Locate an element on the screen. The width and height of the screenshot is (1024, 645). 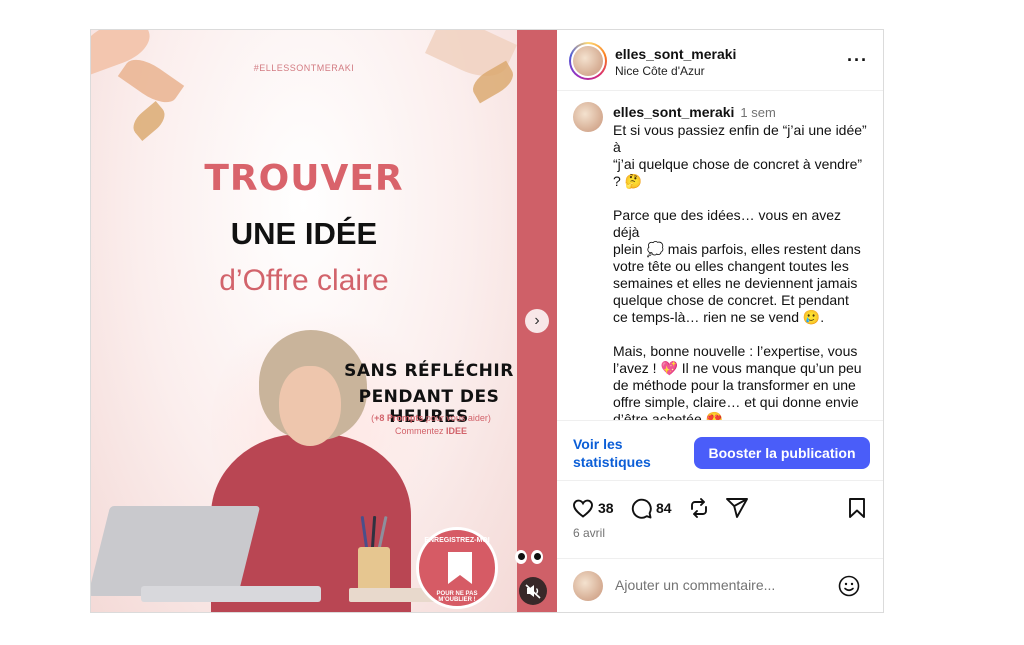
heart-icon is located at coordinates (583, 508).